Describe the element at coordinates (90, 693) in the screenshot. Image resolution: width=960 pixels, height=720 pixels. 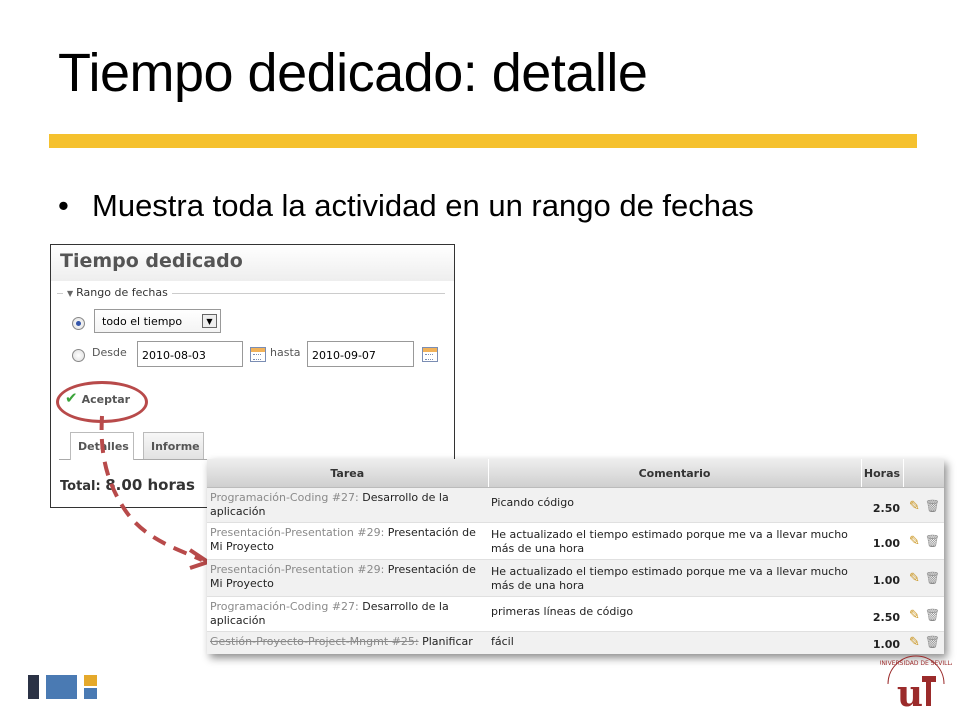
I see `logo-square-blue-small` at that location.